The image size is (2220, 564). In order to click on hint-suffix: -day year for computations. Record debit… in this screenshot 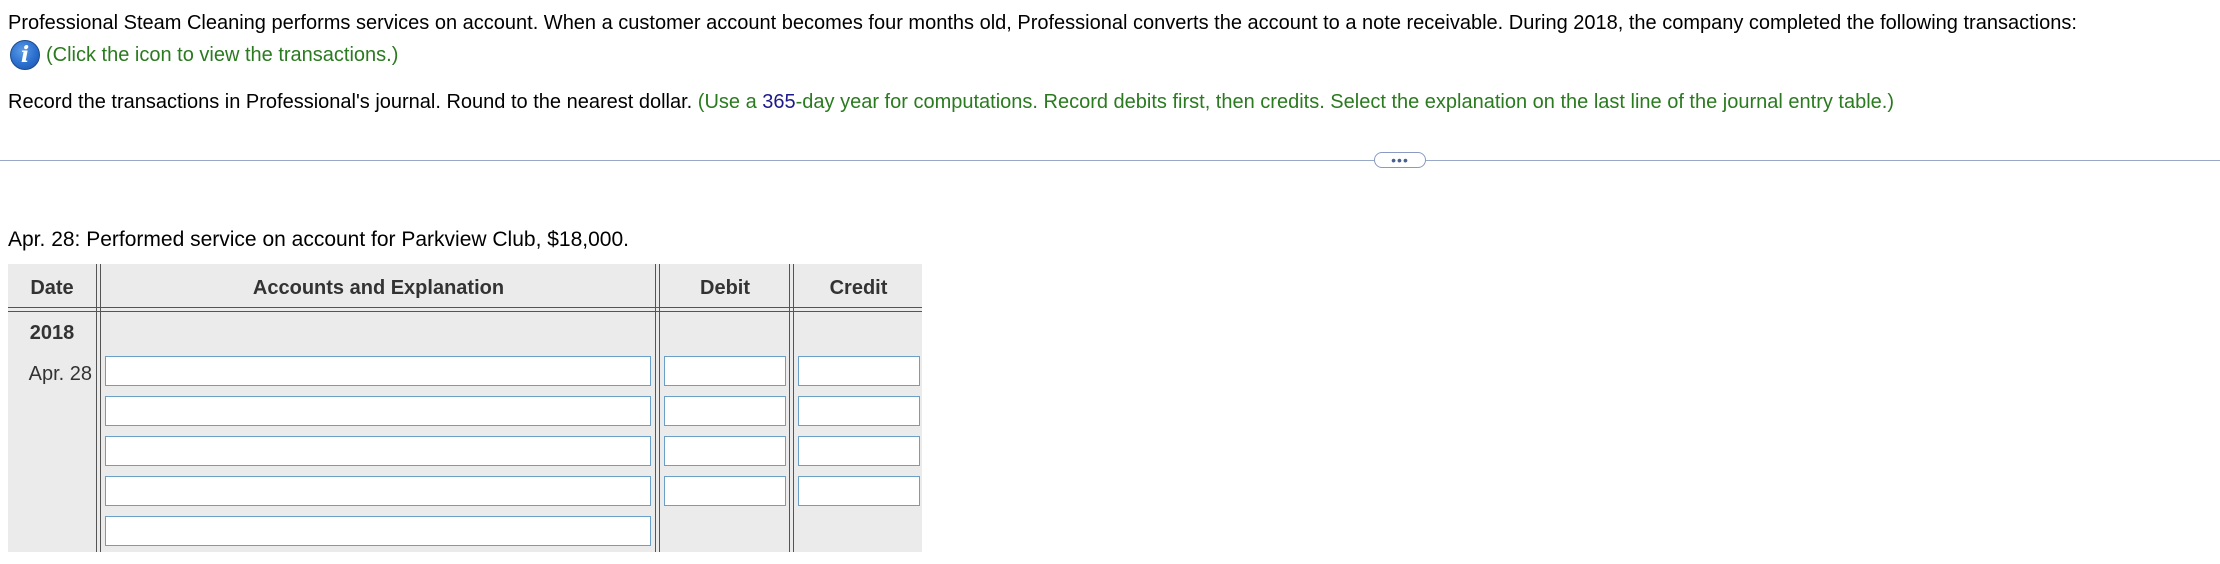, I will do `click(1344, 102)`.